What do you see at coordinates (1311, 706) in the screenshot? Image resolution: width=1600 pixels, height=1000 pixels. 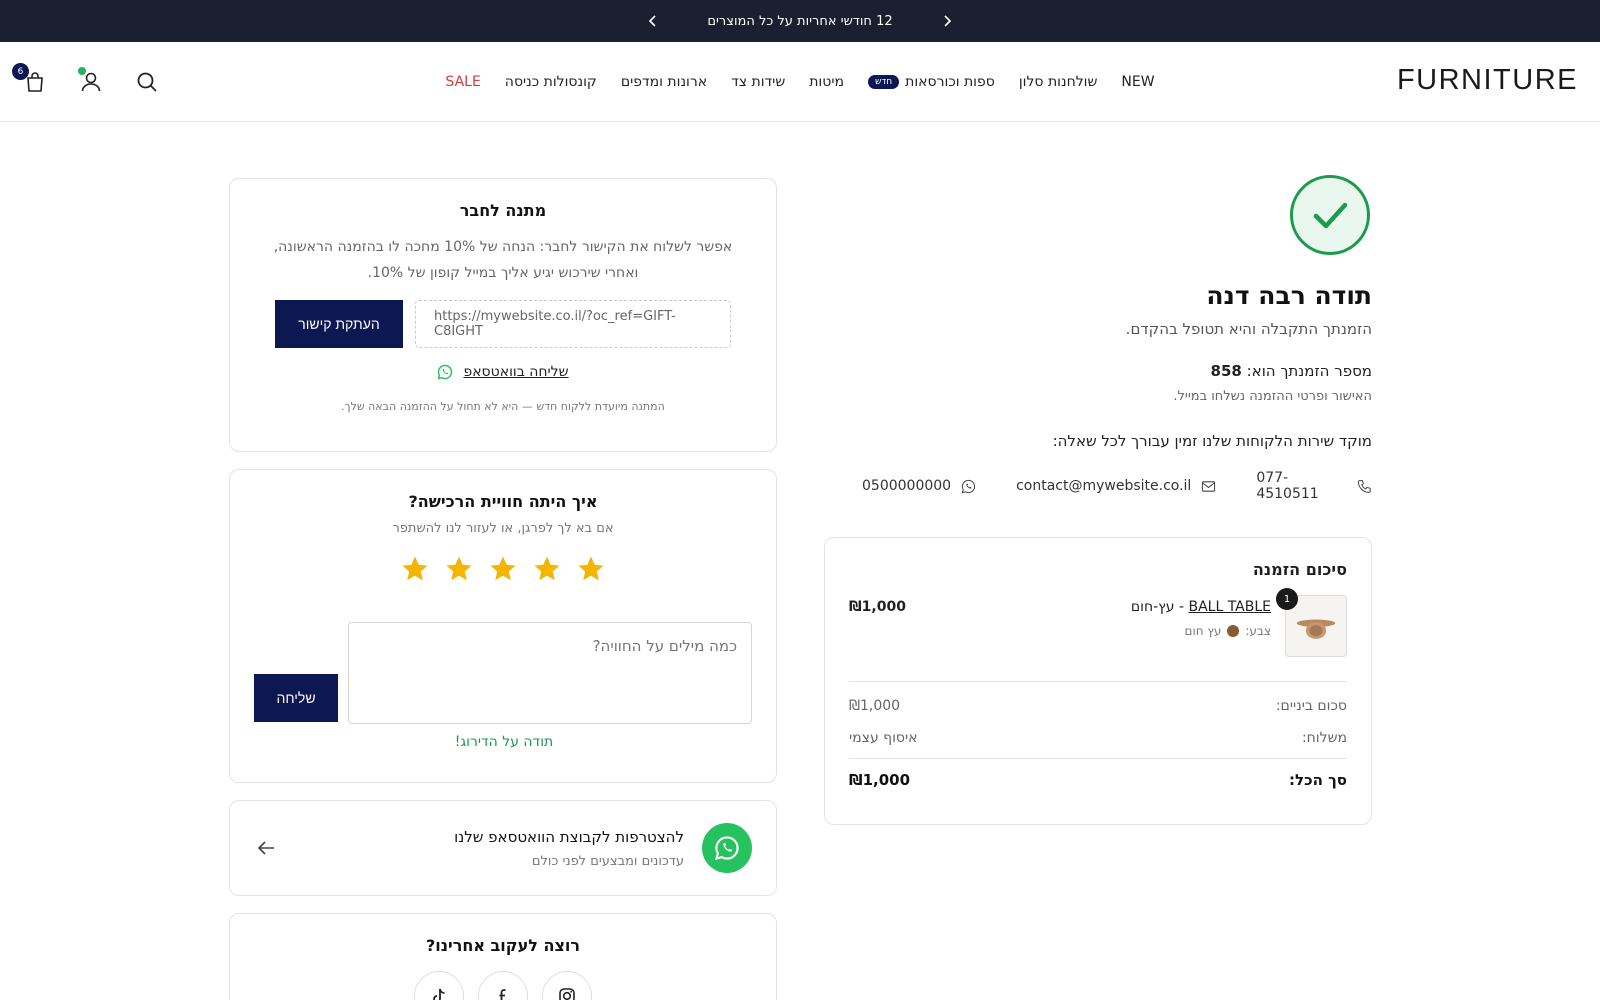 I see `subtotal-label: סכום ביניים:` at bounding box center [1311, 706].